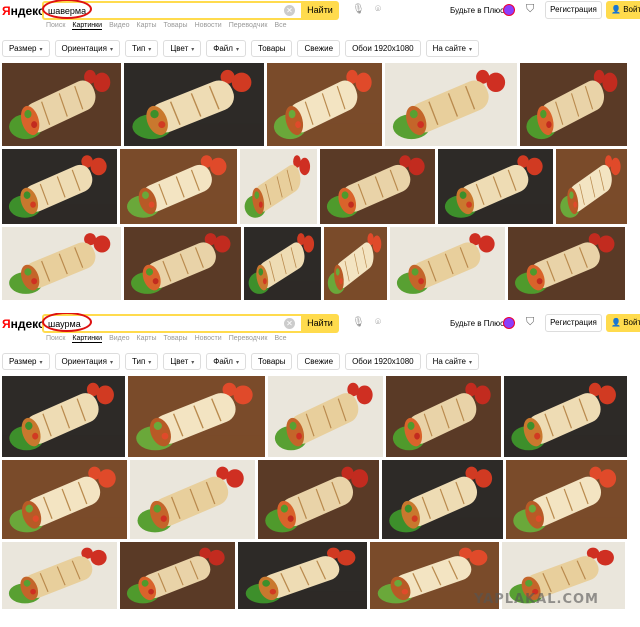 The image size is (640, 627). I want to click on filter-label: Цвет, so click(179, 48).